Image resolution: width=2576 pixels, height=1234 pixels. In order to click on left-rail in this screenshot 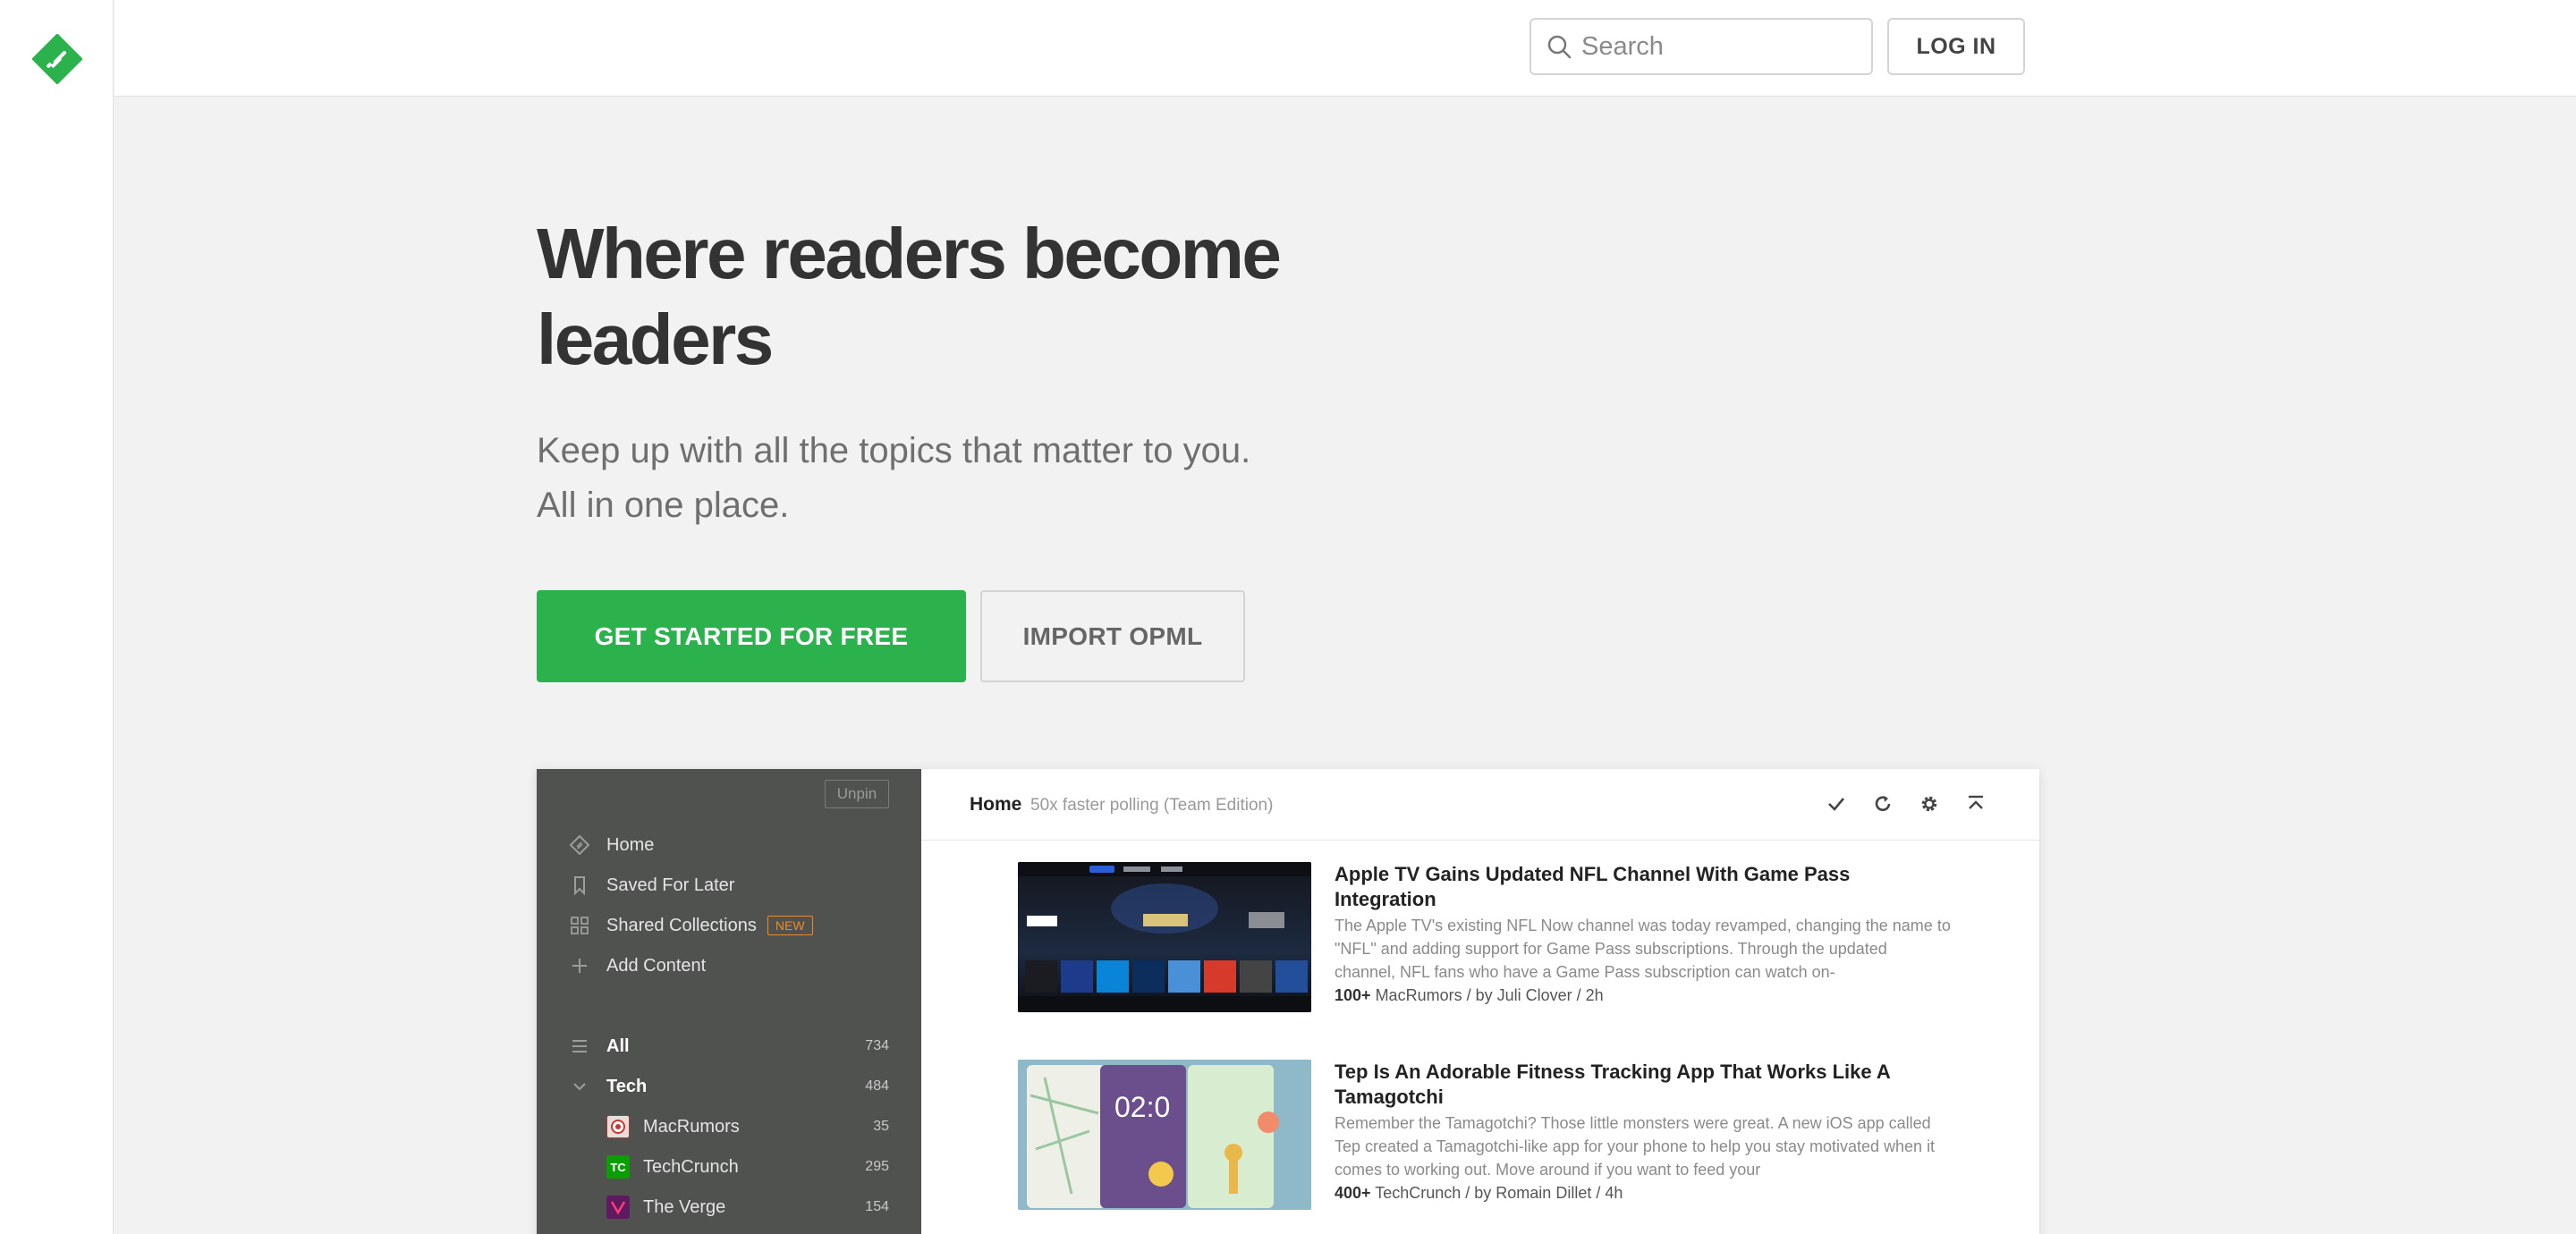, I will do `click(57, 617)`.